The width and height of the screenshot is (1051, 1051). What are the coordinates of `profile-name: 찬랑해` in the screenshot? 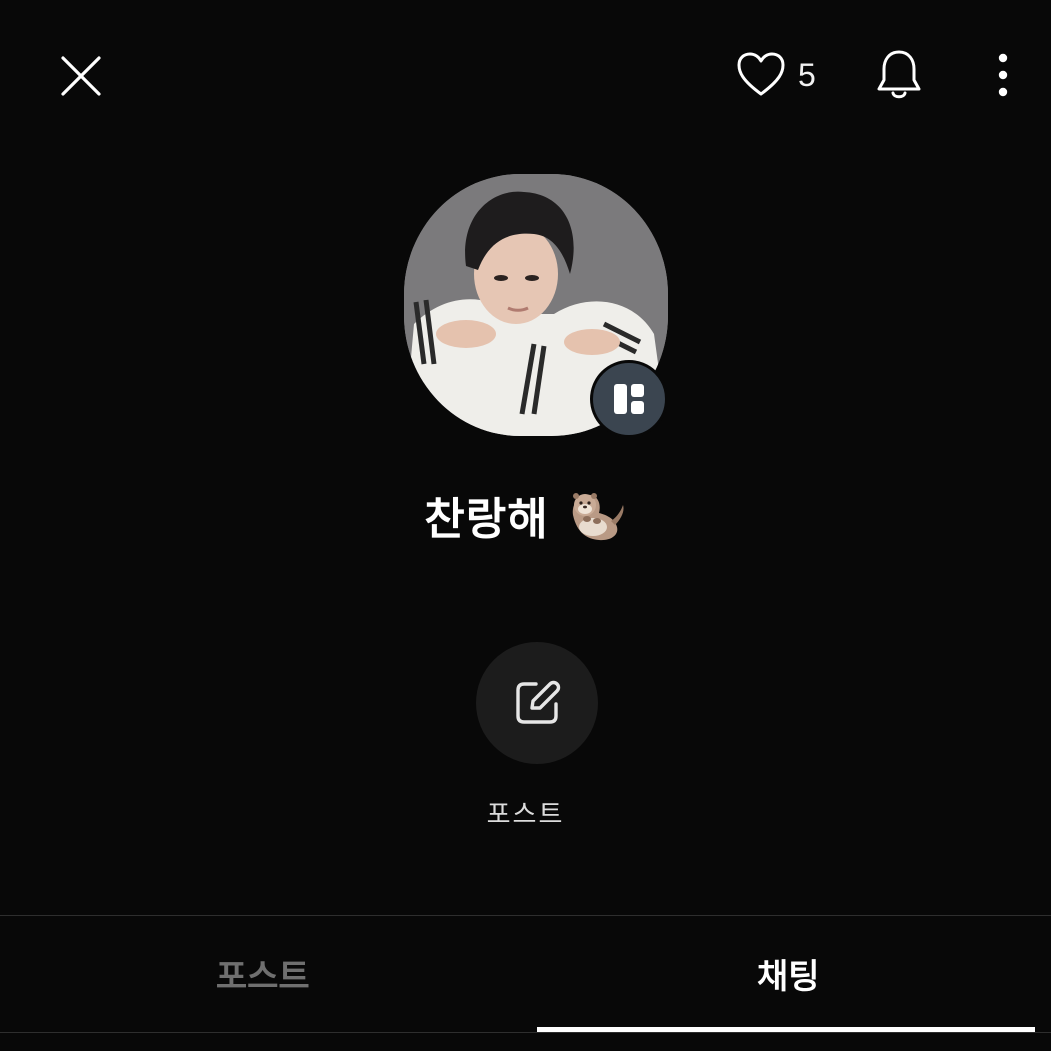 It's located at (486, 519).